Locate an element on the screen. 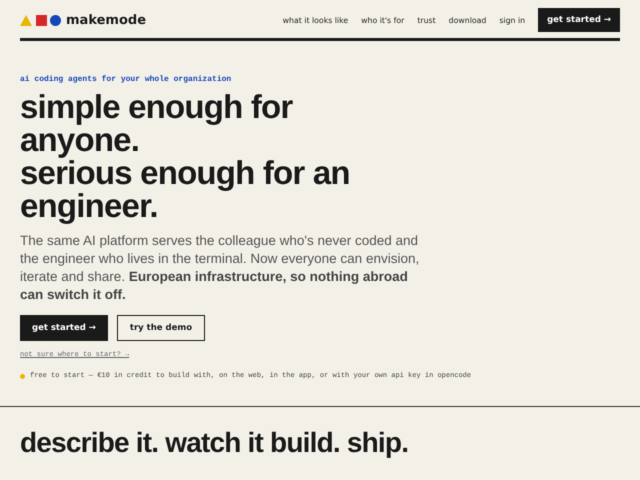 This screenshot has height=480, width=640. intro-paragraph: The same AI platform serves the colleague who's never coded and the engineer who lives in the terminal. Now everyone can envision, iterate and share. European infrastructure, so nothing abroad can switch it off. is located at coordinates (220, 268).